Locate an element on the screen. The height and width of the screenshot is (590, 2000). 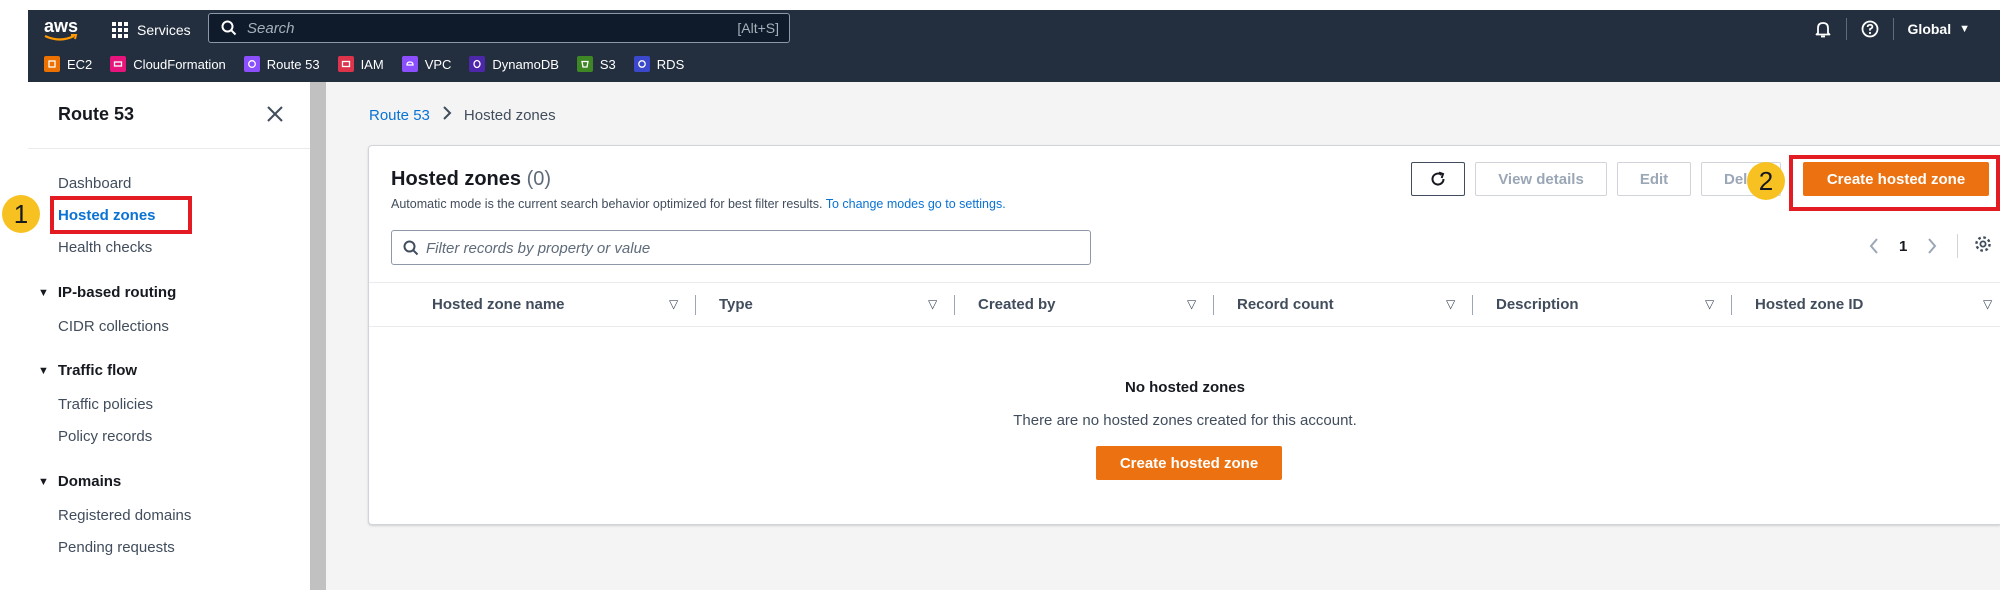
sidebar-group-label: IP-based routing is located at coordinates (117, 292).